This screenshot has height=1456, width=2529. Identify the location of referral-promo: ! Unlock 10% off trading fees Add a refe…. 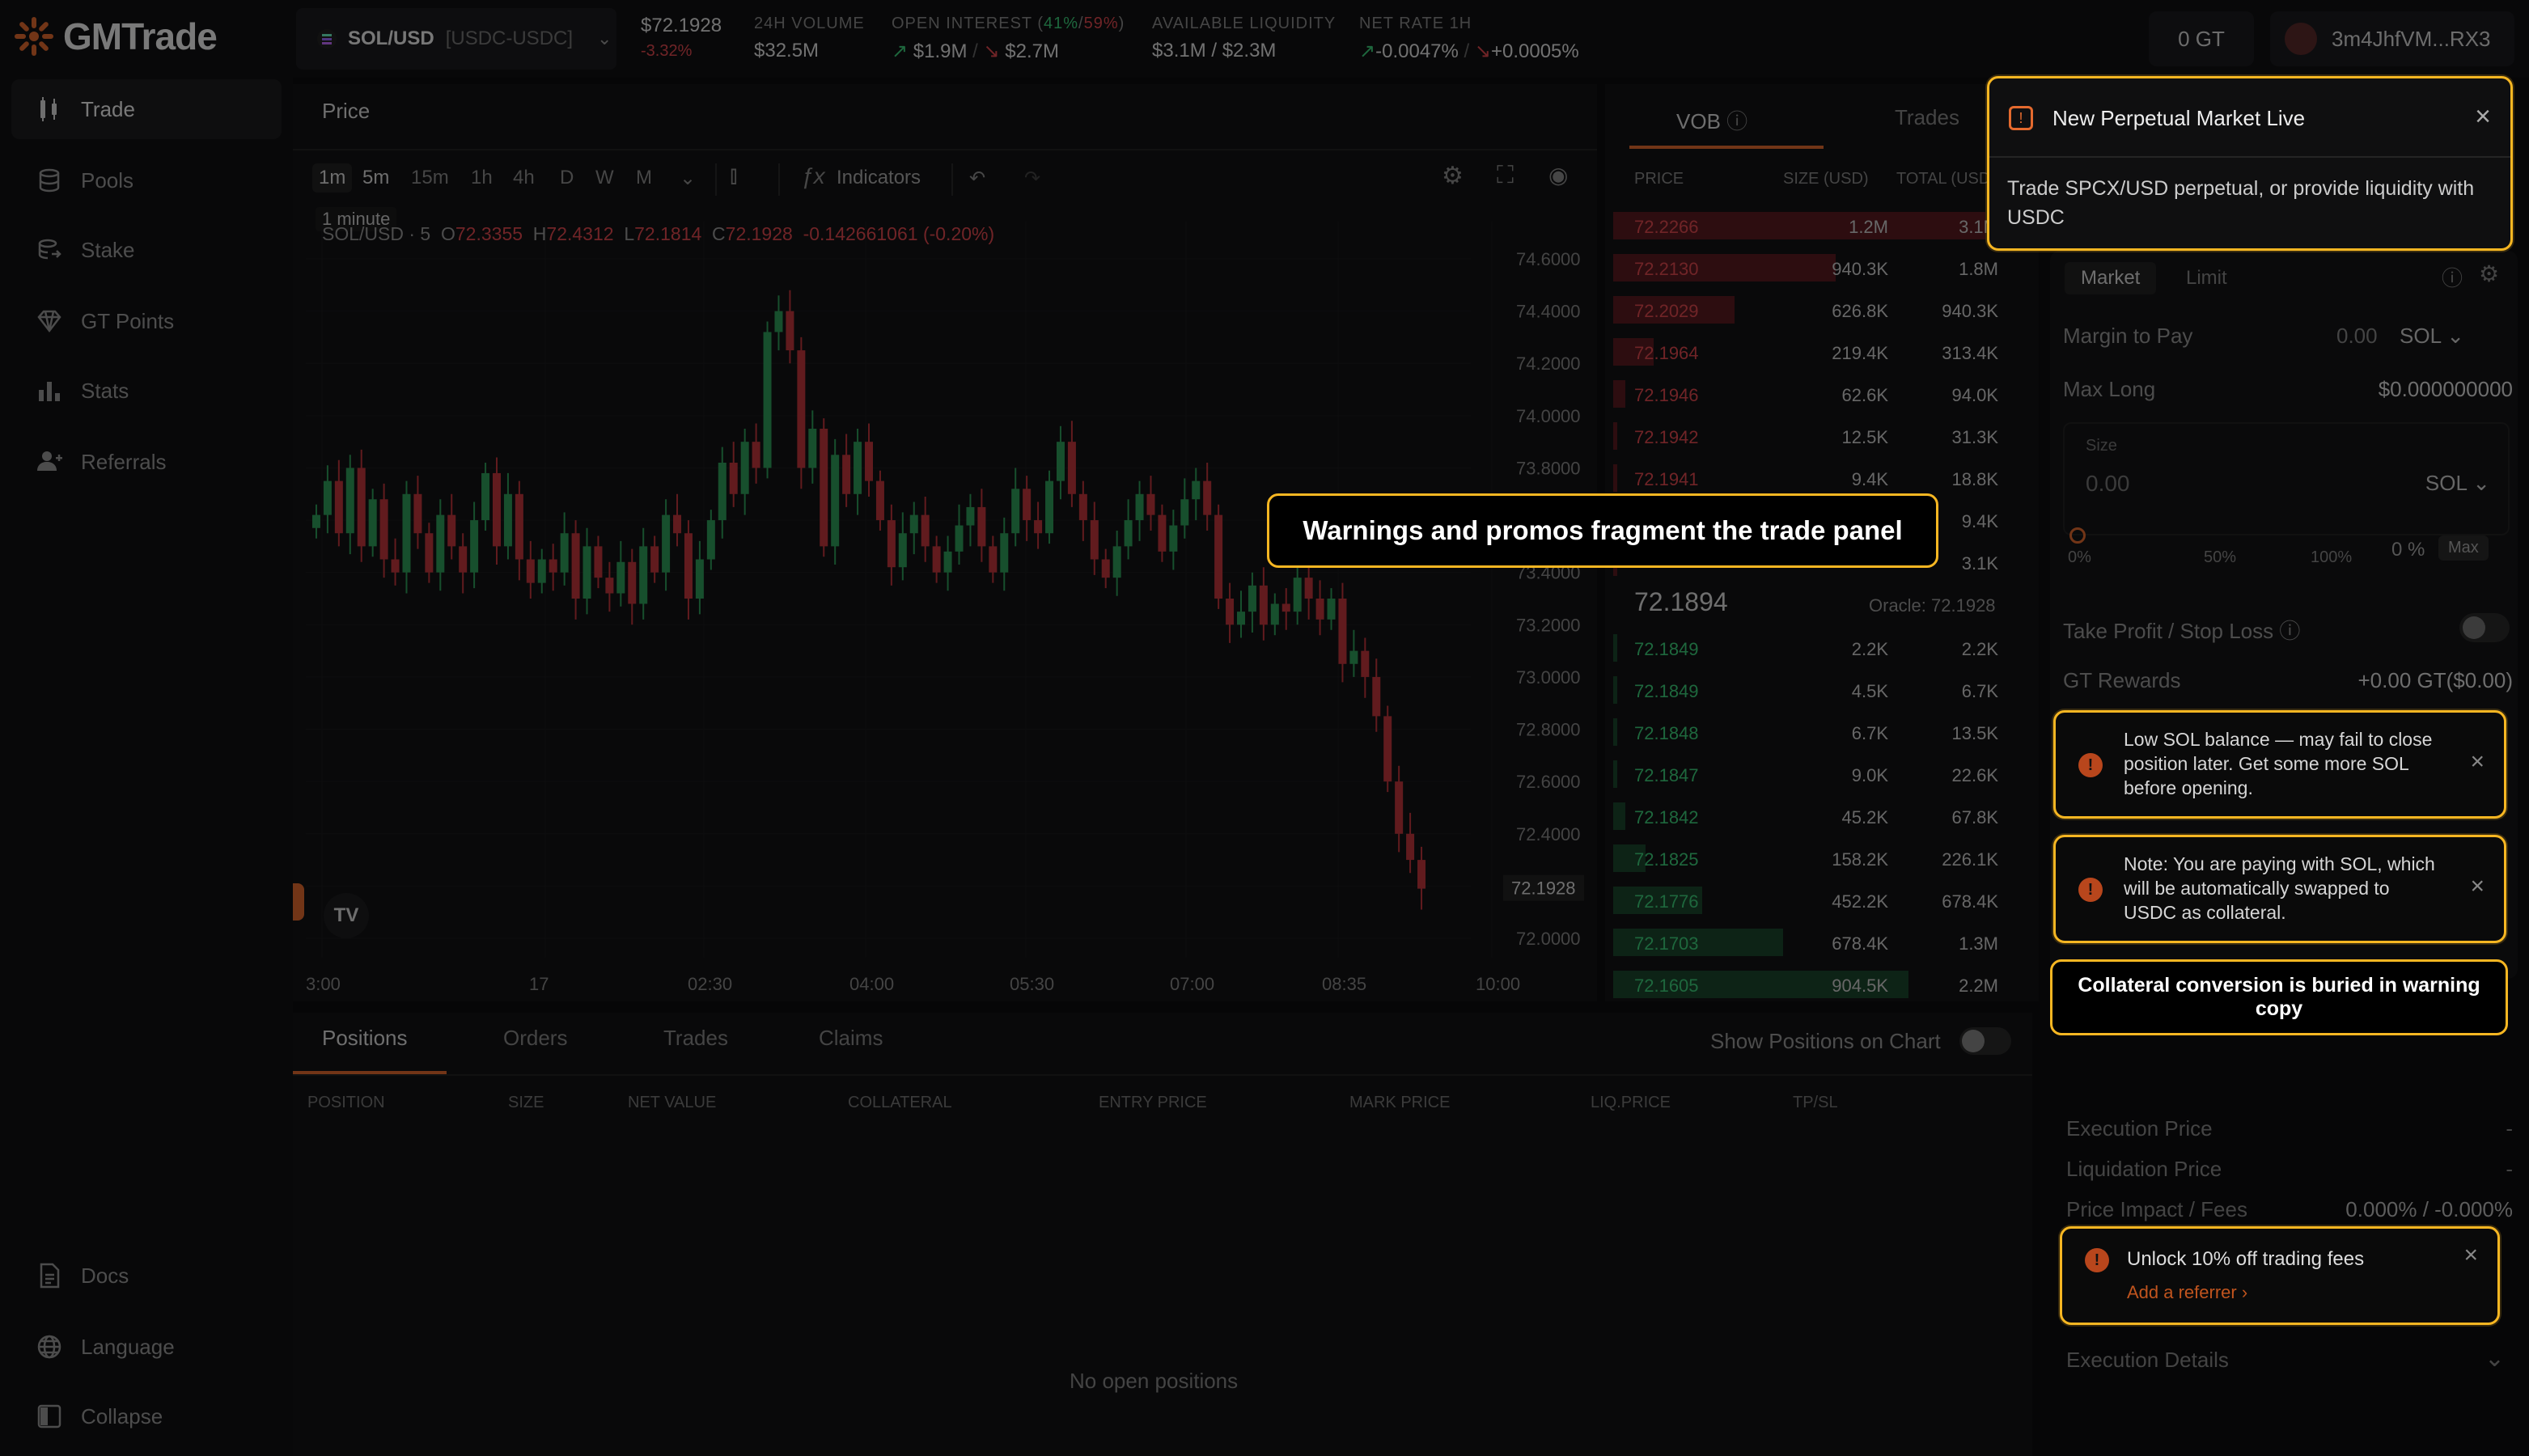
(2280, 1275).